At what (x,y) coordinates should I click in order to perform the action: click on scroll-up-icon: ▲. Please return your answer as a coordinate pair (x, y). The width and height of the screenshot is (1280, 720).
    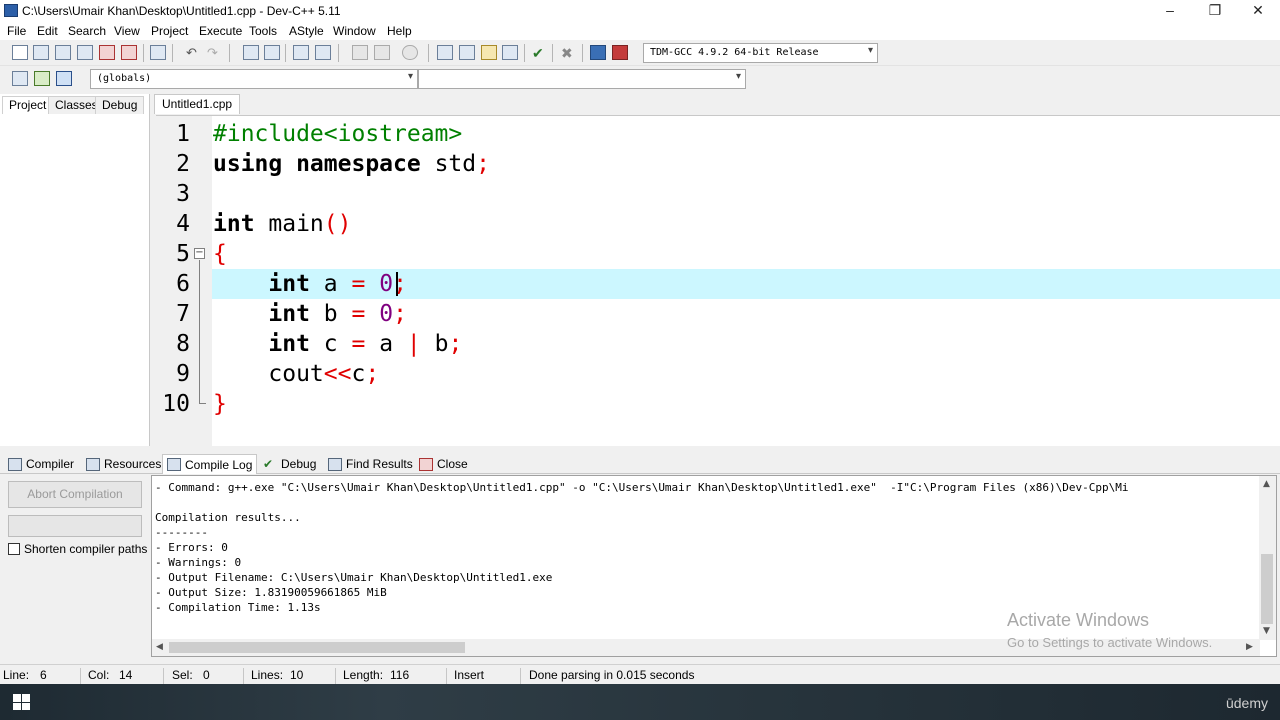
    Looking at the image, I should click on (1266, 484).